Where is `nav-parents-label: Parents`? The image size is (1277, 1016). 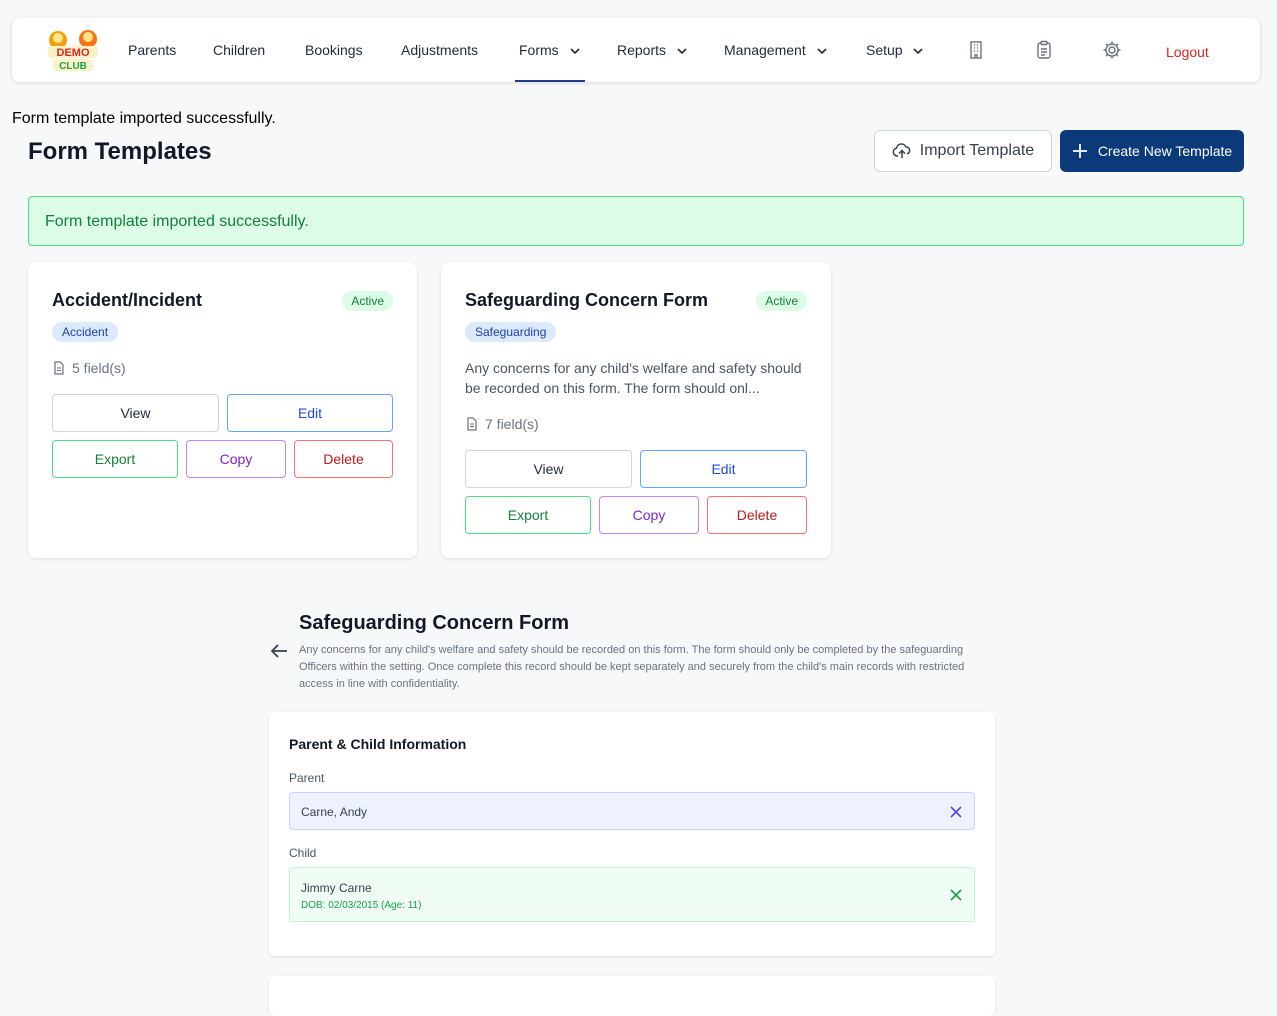
nav-parents-label: Parents is located at coordinates (152, 50).